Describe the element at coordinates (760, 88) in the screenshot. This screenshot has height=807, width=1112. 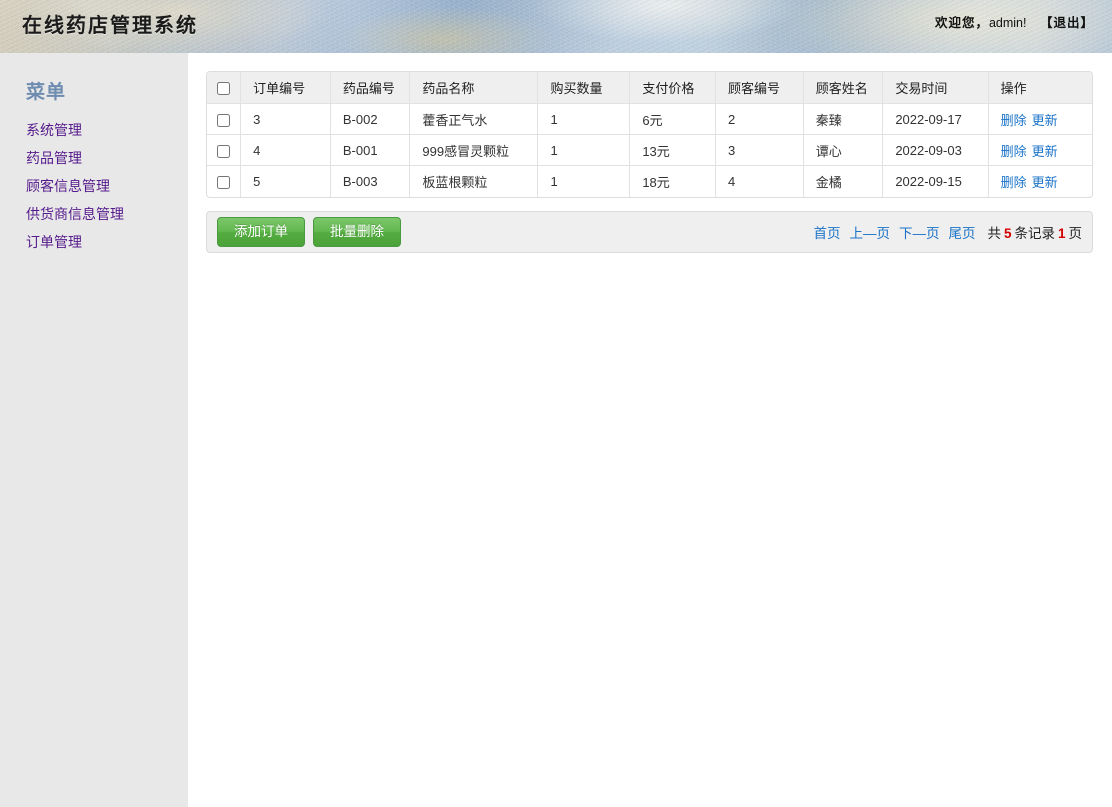
I see `column-header-customer-no: 顾客编号` at that location.